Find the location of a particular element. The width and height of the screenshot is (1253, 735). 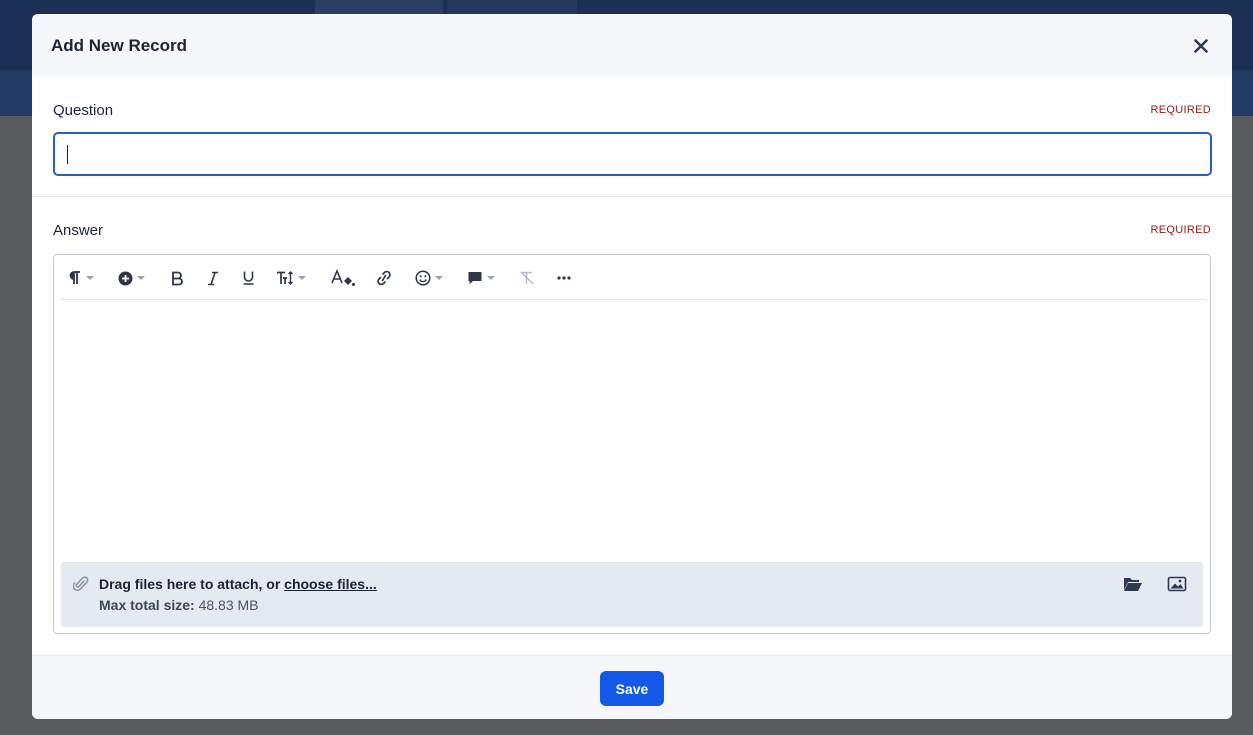

text-color-icon is located at coordinates (343, 277).